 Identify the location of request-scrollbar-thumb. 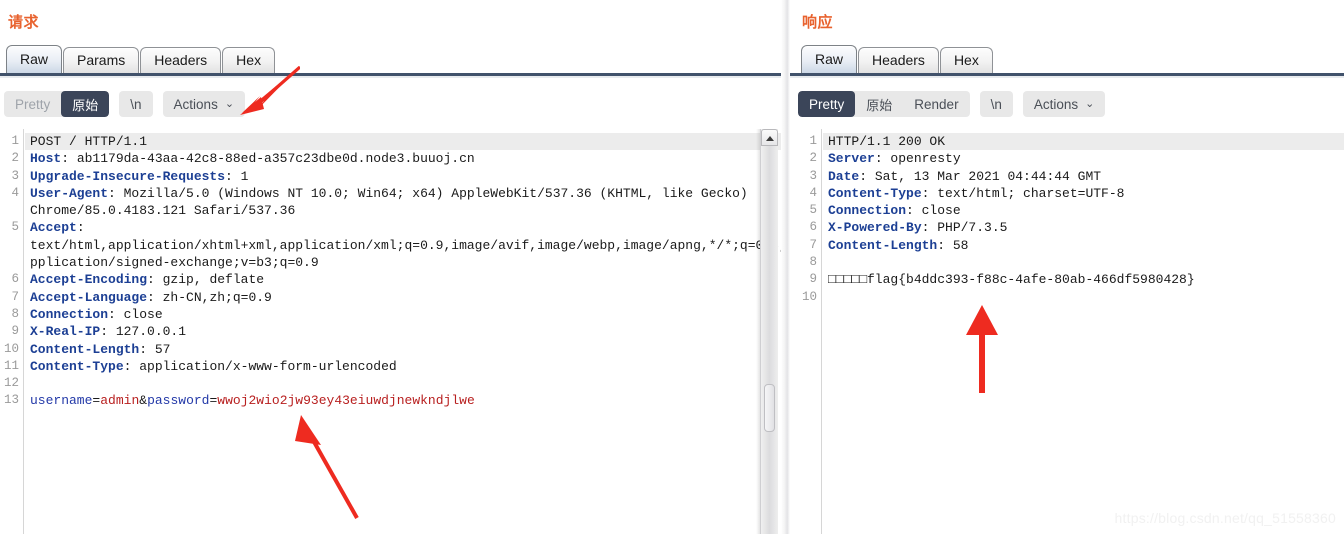
(769, 408).